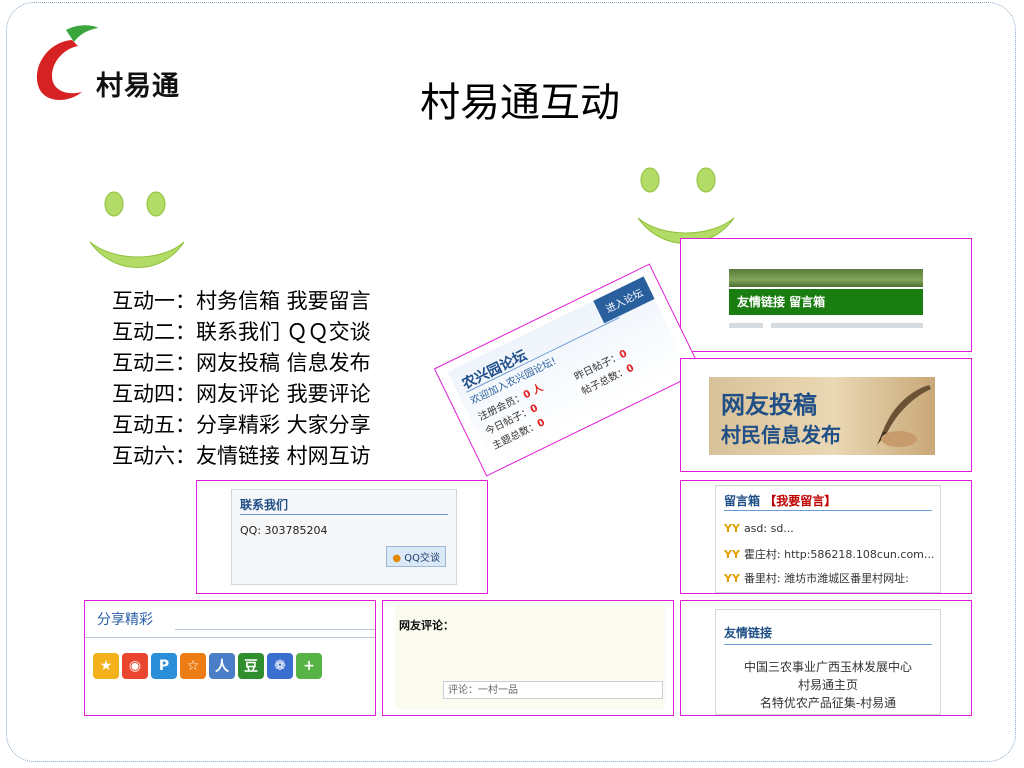  What do you see at coordinates (241, 332) in the screenshot?
I see `interaction-item: 互动二：联系我们 ＱＱ交谈` at bounding box center [241, 332].